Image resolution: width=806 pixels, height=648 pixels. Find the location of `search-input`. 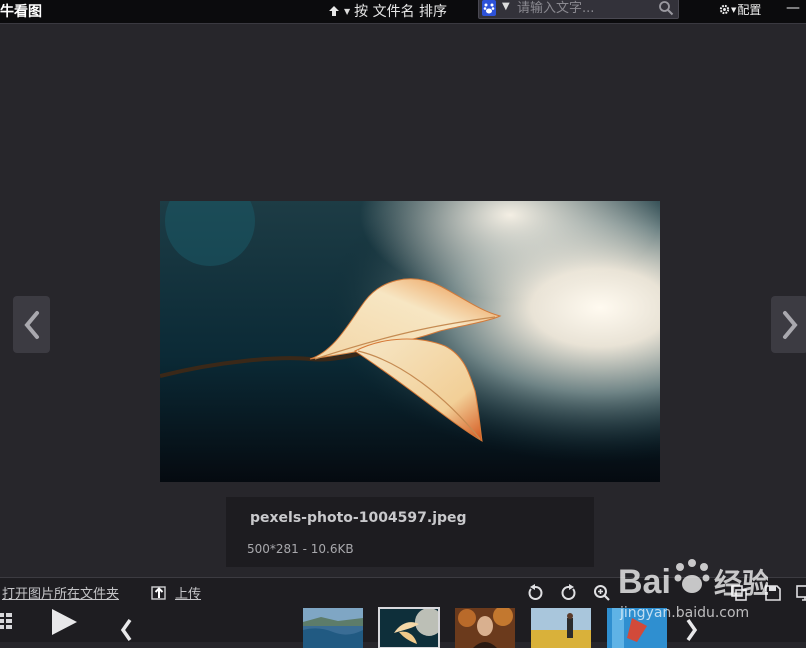

search-input is located at coordinates (582, 8).